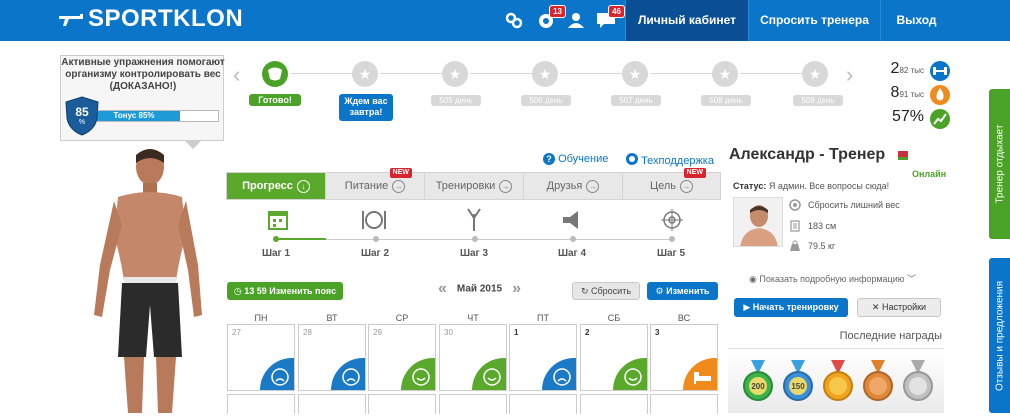 The width and height of the screenshot is (1010, 417). I want to click on timeline-next-arrow: ›, so click(849, 75).